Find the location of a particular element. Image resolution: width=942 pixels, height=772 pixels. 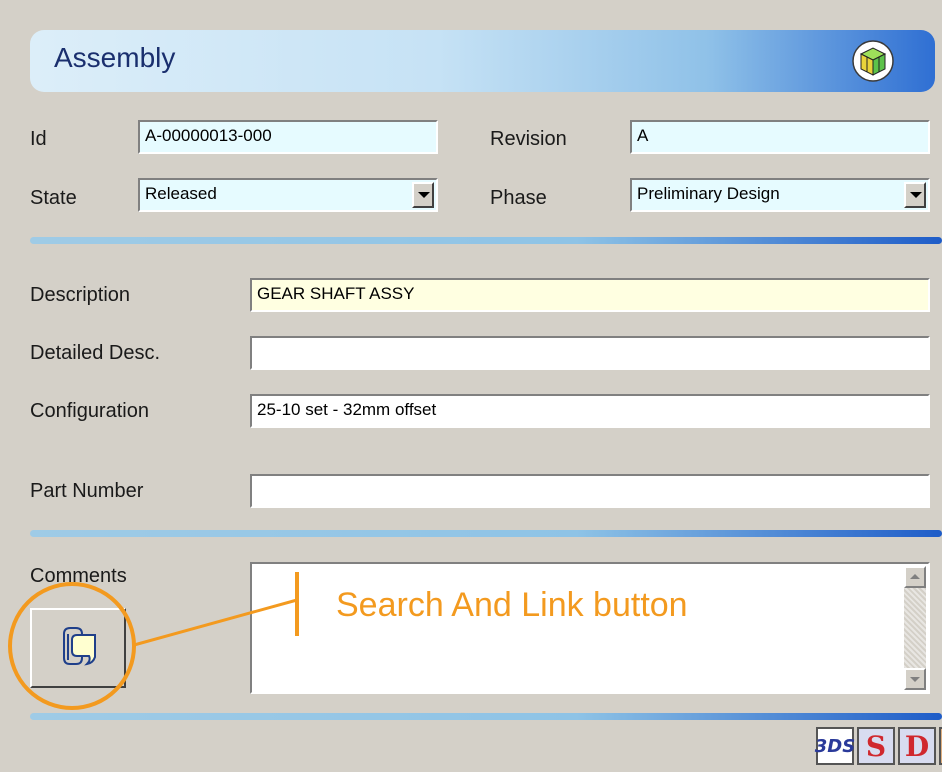

id-label: Id is located at coordinates (38, 139).